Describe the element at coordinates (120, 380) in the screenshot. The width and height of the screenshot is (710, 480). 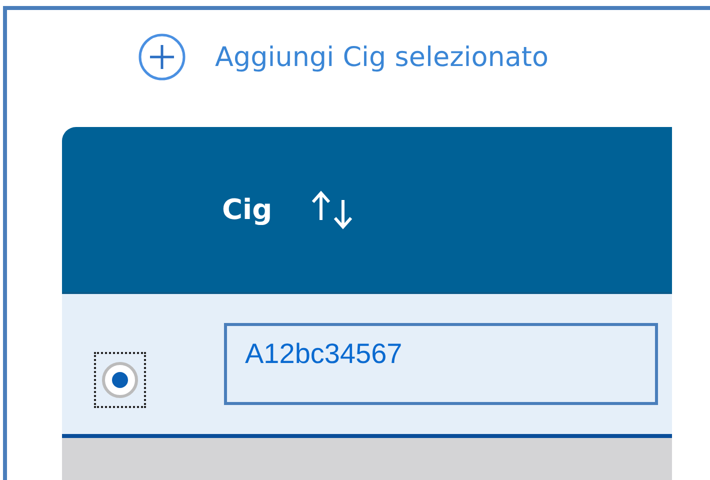
I see `radio-button` at that location.